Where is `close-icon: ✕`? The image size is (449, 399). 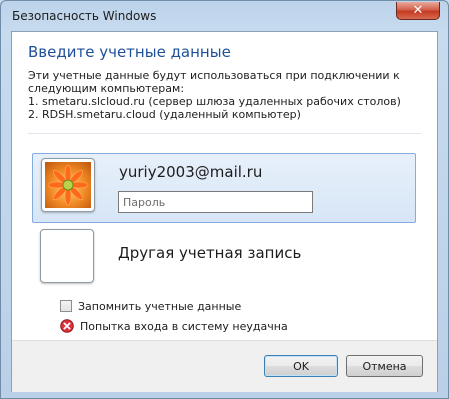 close-icon: ✕ is located at coordinates (418, 10).